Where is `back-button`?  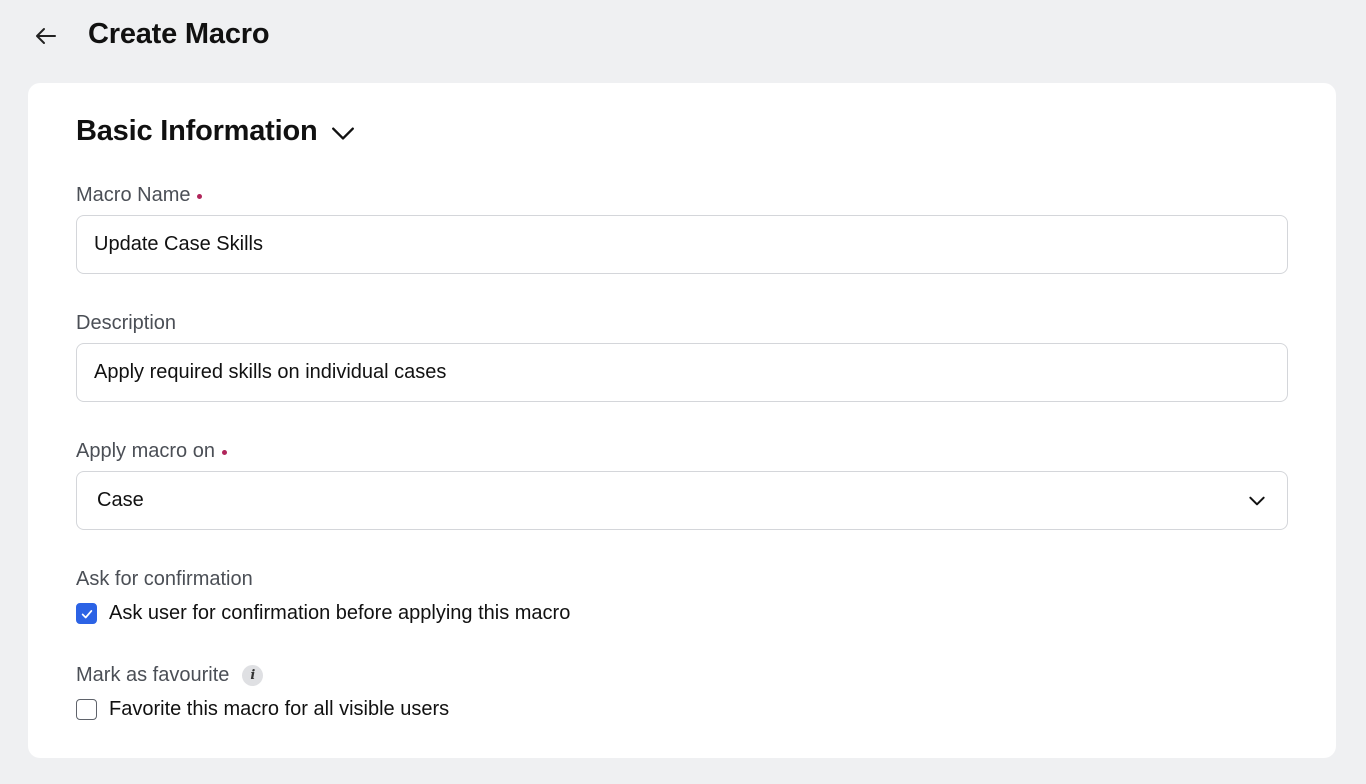
back-button is located at coordinates (46, 36).